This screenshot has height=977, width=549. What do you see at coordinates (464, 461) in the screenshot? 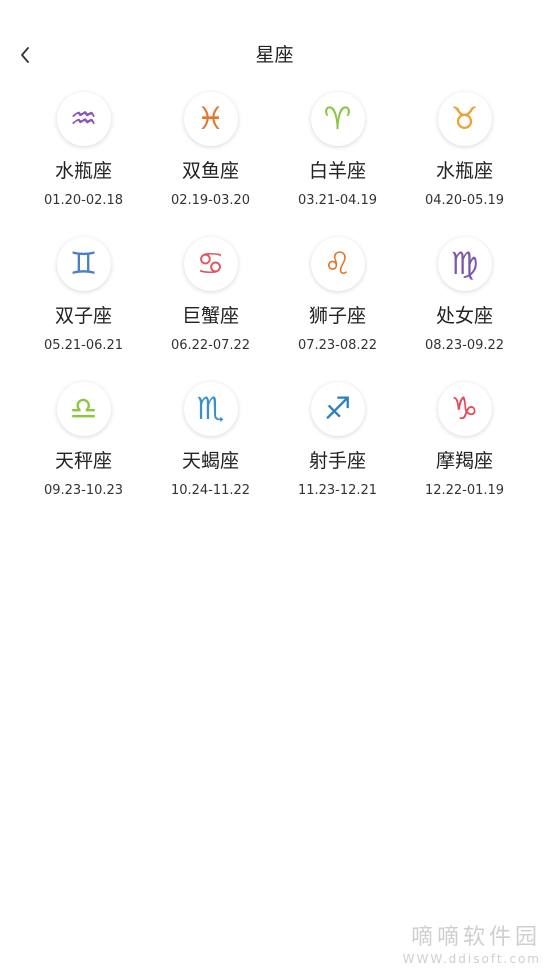
I see `zodiac-name: 摩羯座` at bounding box center [464, 461].